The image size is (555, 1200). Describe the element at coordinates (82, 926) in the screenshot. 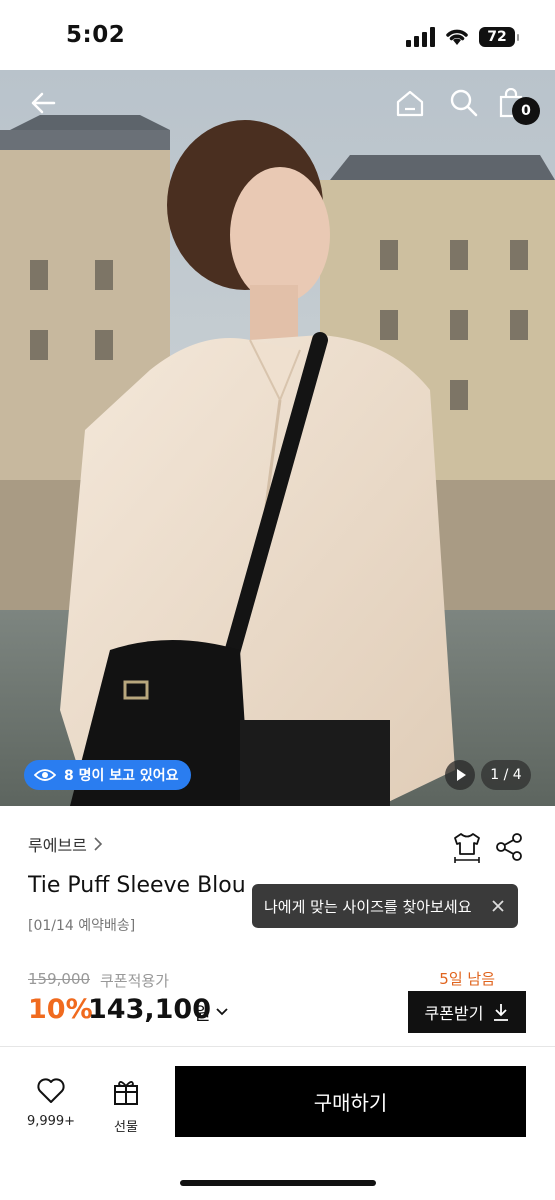

I see `delivery-note: [01/14 예약배송]` at that location.